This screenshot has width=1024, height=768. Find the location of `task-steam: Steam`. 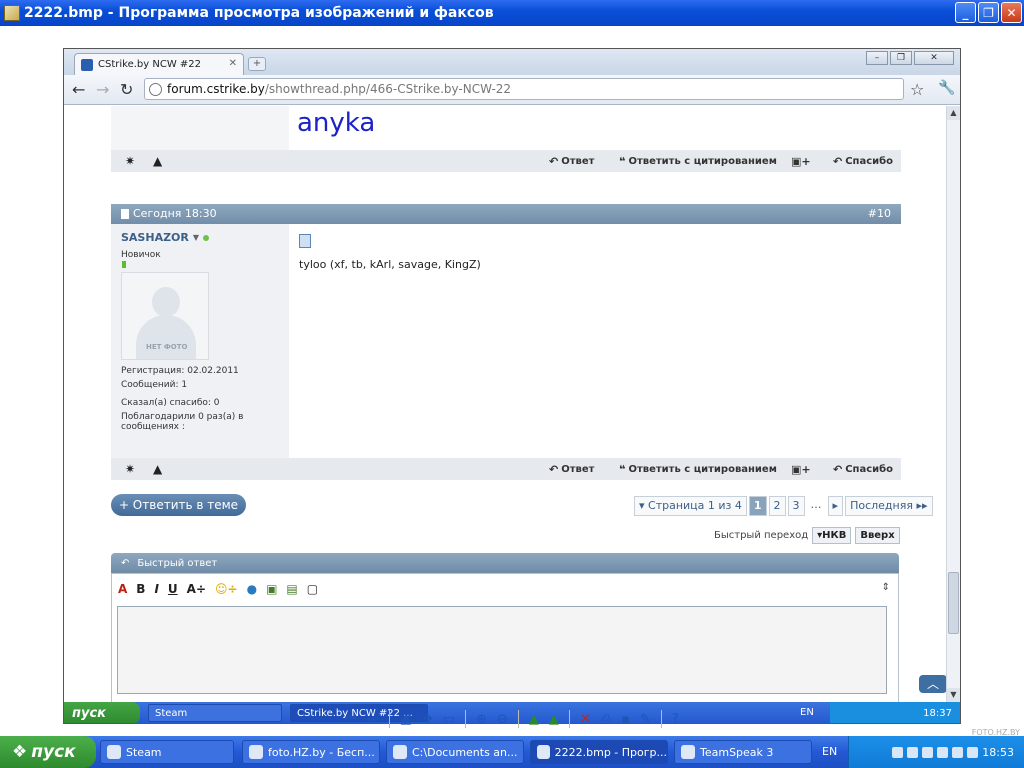

task-steam: Steam is located at coordinates (167, 752).